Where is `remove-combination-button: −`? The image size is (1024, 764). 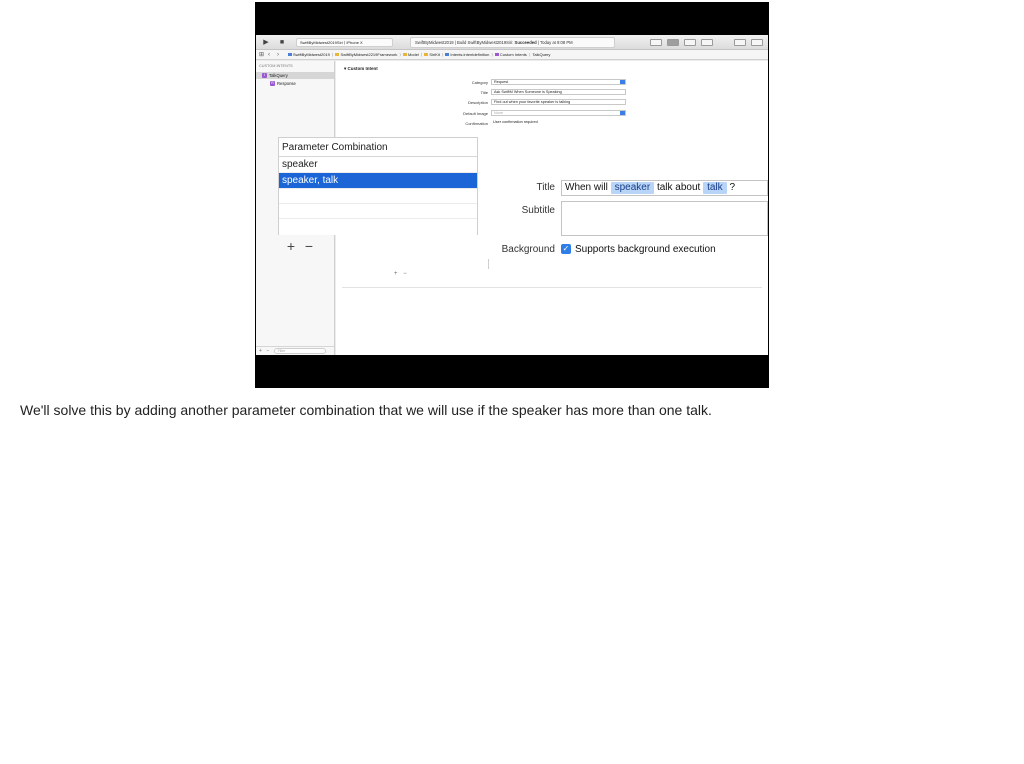 remove-combination-button: − is located at coordinates (309, 246).